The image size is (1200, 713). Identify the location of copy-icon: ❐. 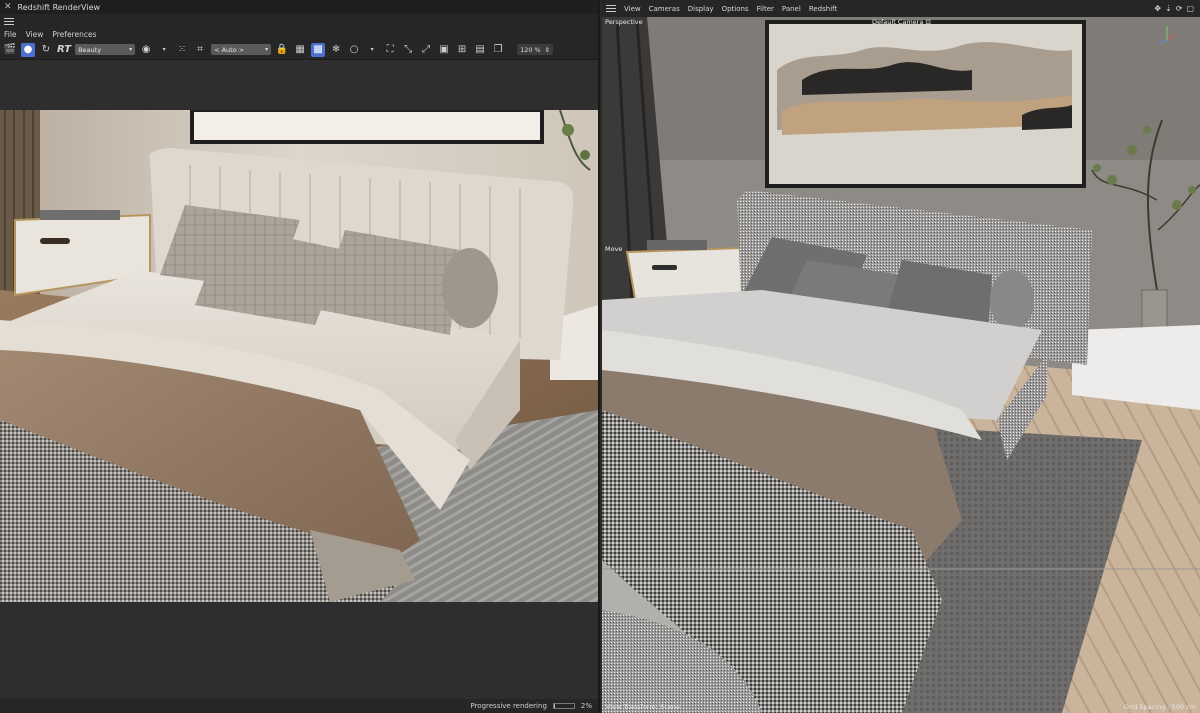
(498, 50).